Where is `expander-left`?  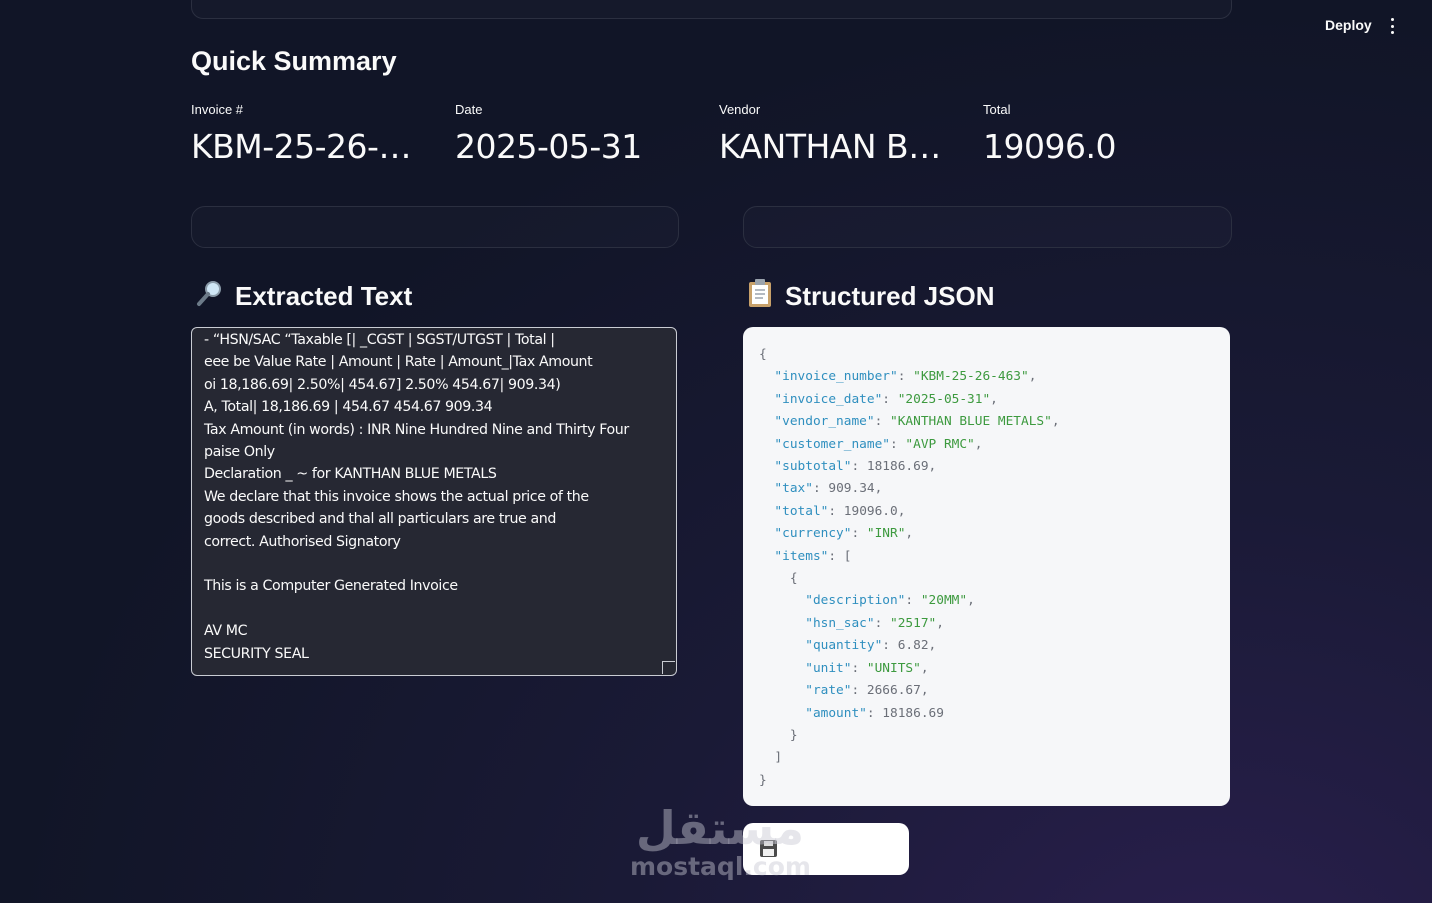
expander-left is located at coordinates (435, 227).